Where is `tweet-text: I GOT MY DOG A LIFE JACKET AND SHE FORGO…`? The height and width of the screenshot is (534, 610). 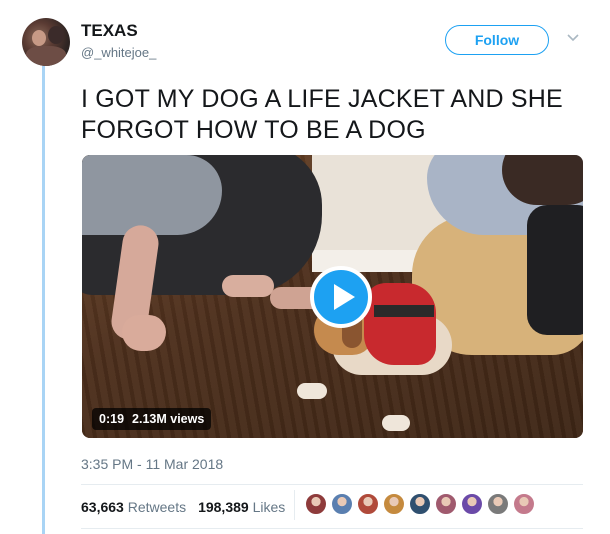 tweet-text: I GOT MY DOG A LIFE JACKET AND SHE FORGO… is located at coordinates (322, 114).